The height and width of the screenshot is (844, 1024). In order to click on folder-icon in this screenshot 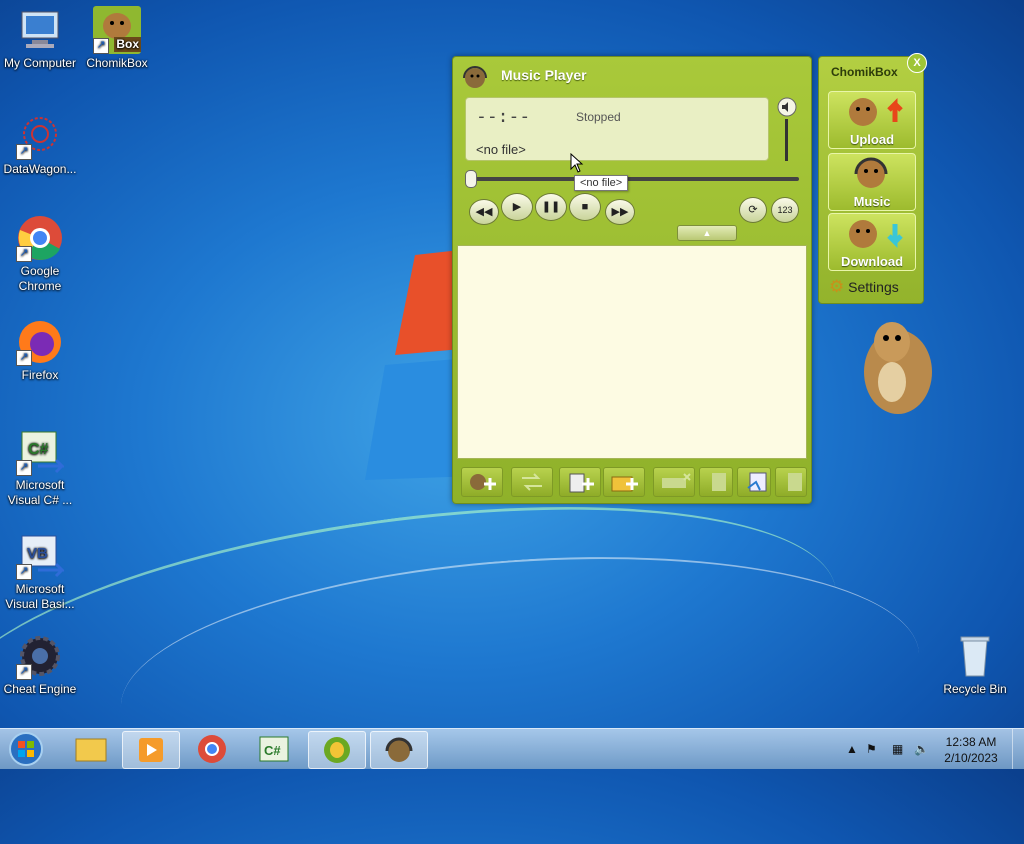, I will do `click(91, 750)`.